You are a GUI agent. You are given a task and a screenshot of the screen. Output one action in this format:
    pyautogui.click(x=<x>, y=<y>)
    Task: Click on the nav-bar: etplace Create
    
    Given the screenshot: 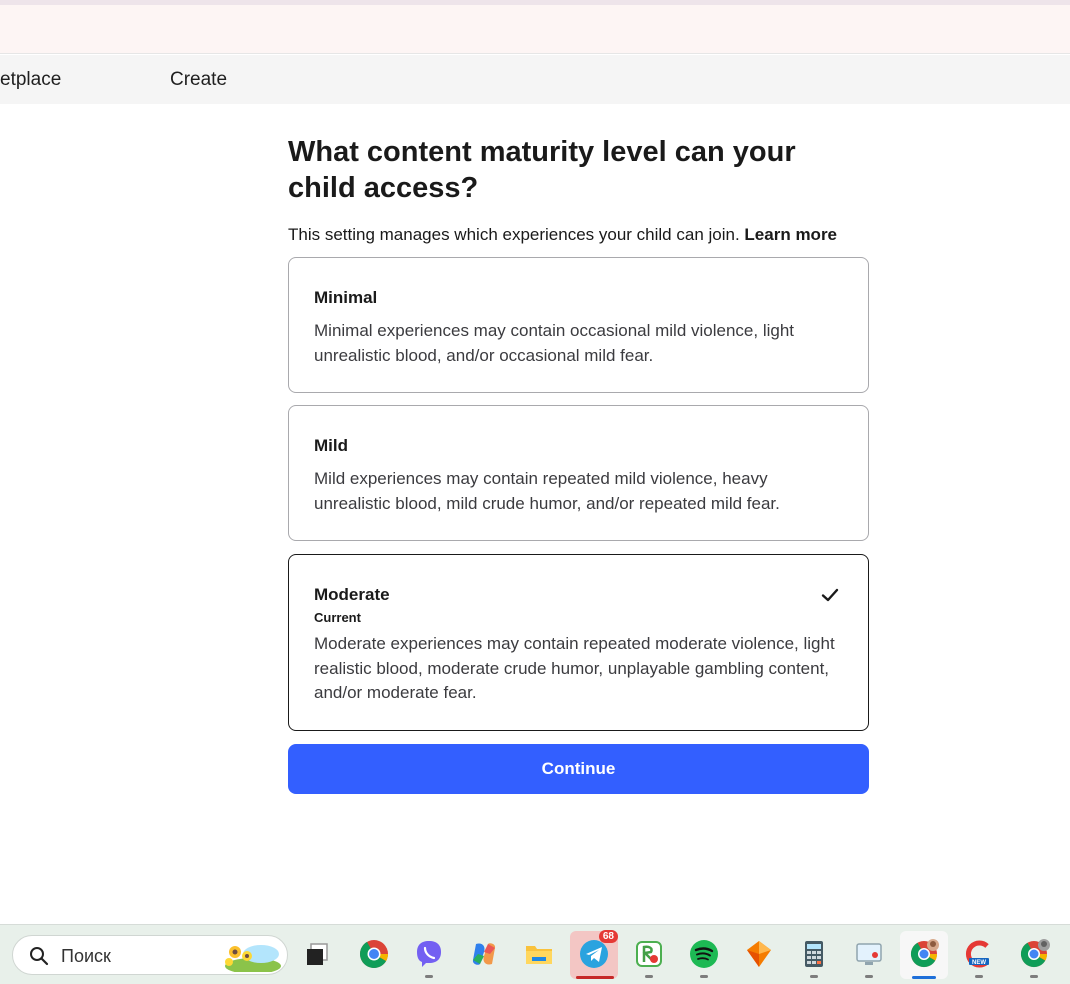 What is the action you would take?
    pyautogui.click(x=535, y=79)
    